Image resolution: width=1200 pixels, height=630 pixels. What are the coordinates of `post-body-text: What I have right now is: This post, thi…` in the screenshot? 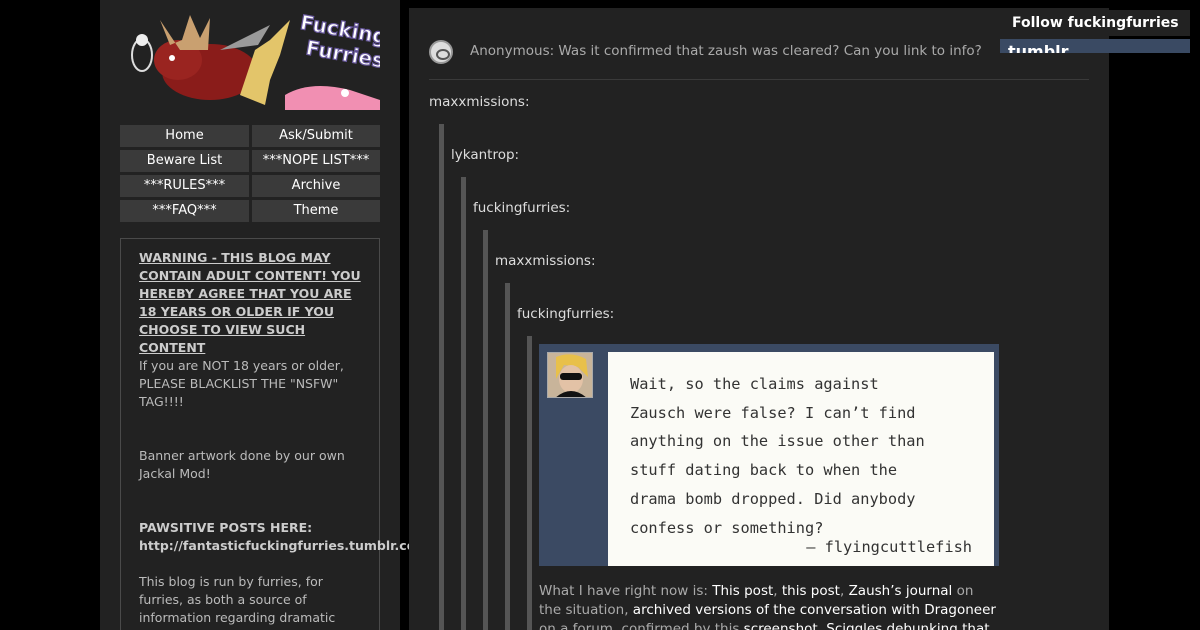 It's located at (769, 606).